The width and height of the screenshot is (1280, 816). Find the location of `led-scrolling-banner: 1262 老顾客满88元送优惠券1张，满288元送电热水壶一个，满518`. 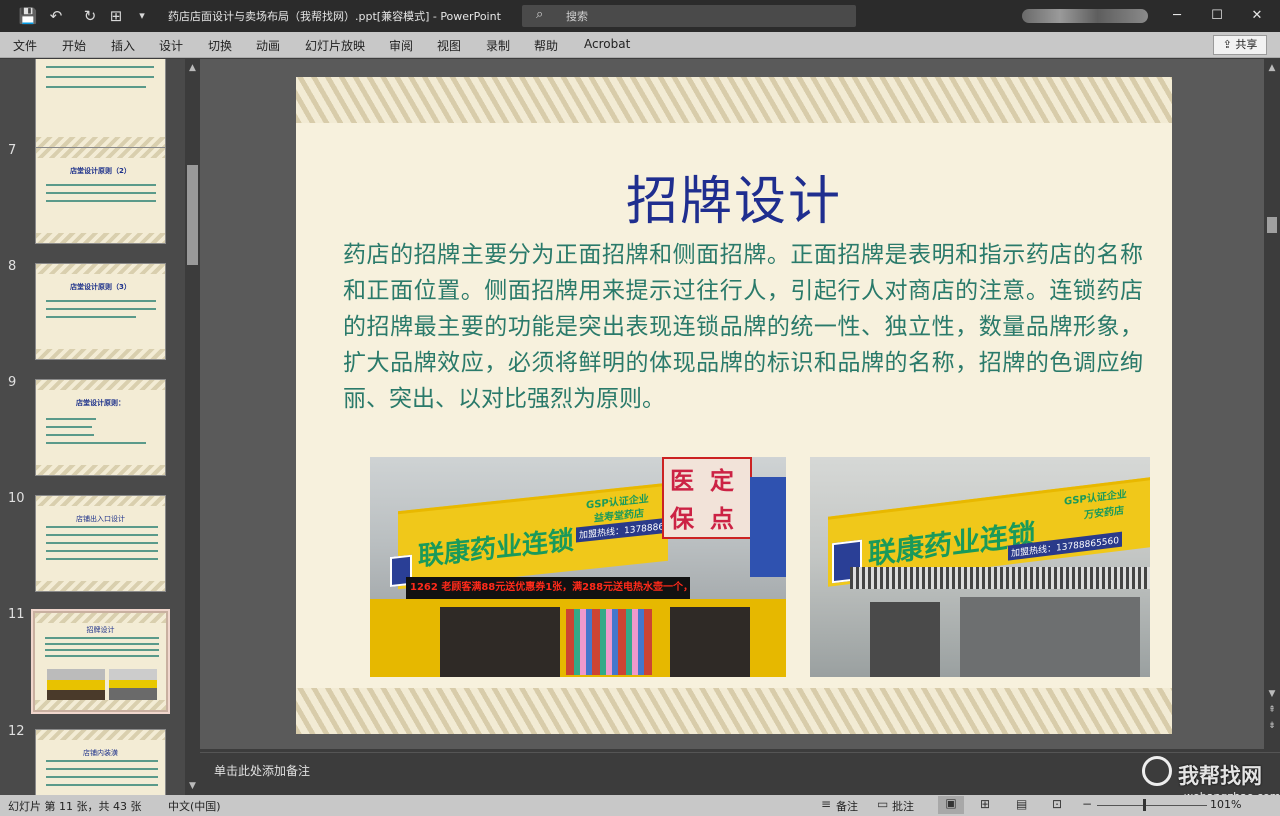

led-scrolling-banner: 1262 老顾客满88元送优惠券1张，满288元送电热水壶一个，满518 is located at coordinates (548, 588).